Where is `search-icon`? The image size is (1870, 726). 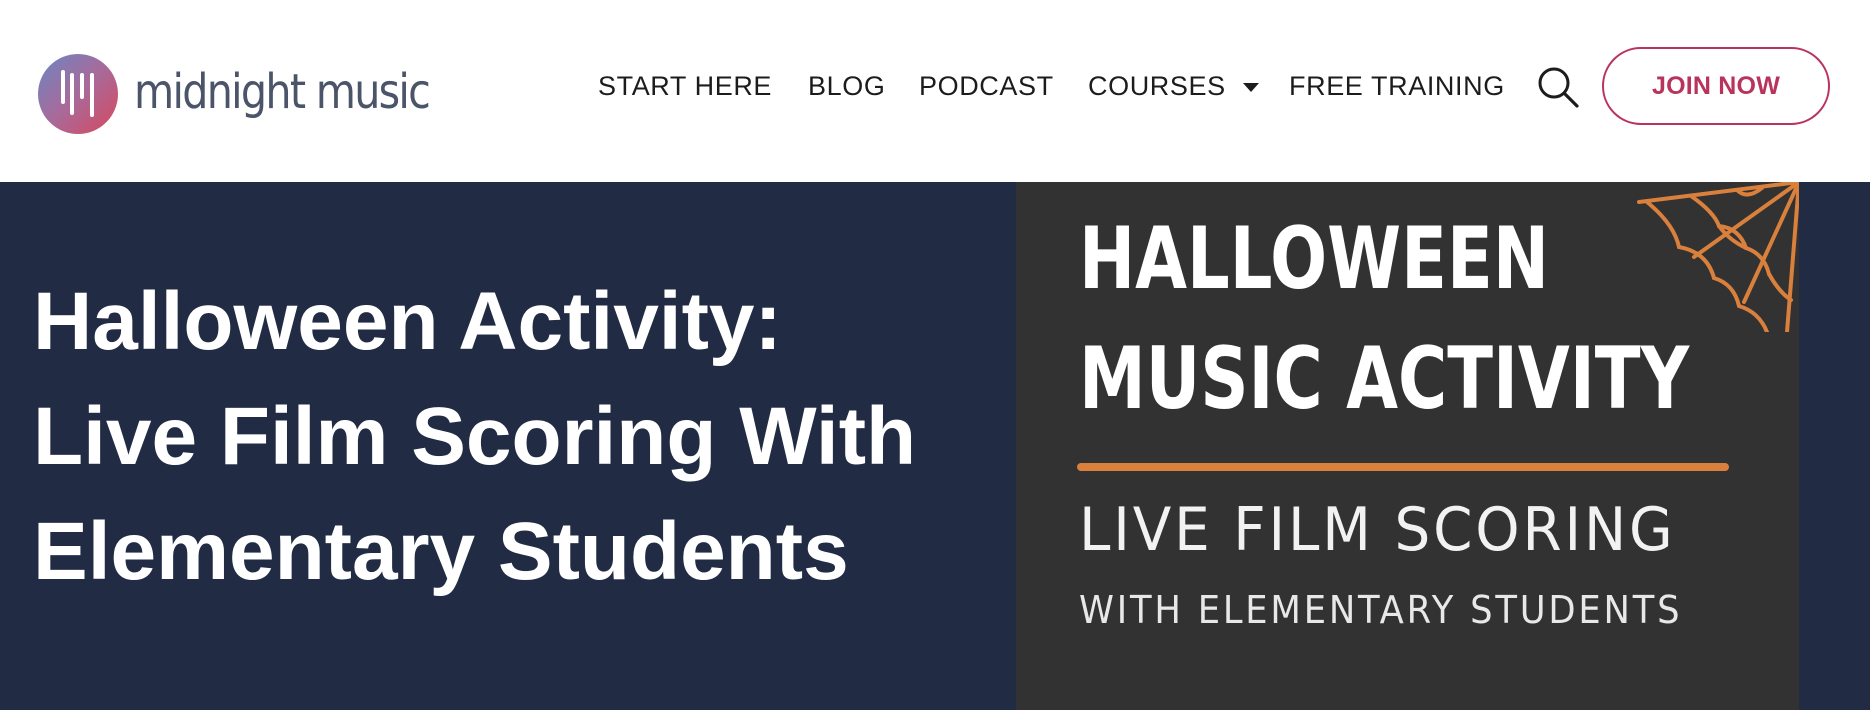
search-icon is located at coordinates (1558, 87).